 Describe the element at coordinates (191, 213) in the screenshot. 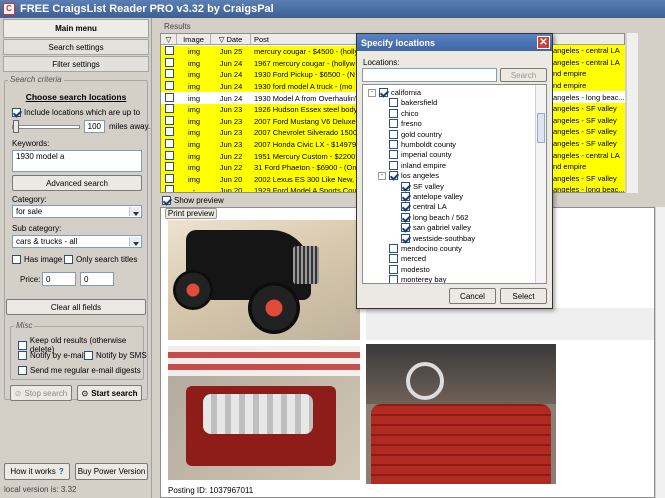

I see `print-preview-button: Print preview` at that location.